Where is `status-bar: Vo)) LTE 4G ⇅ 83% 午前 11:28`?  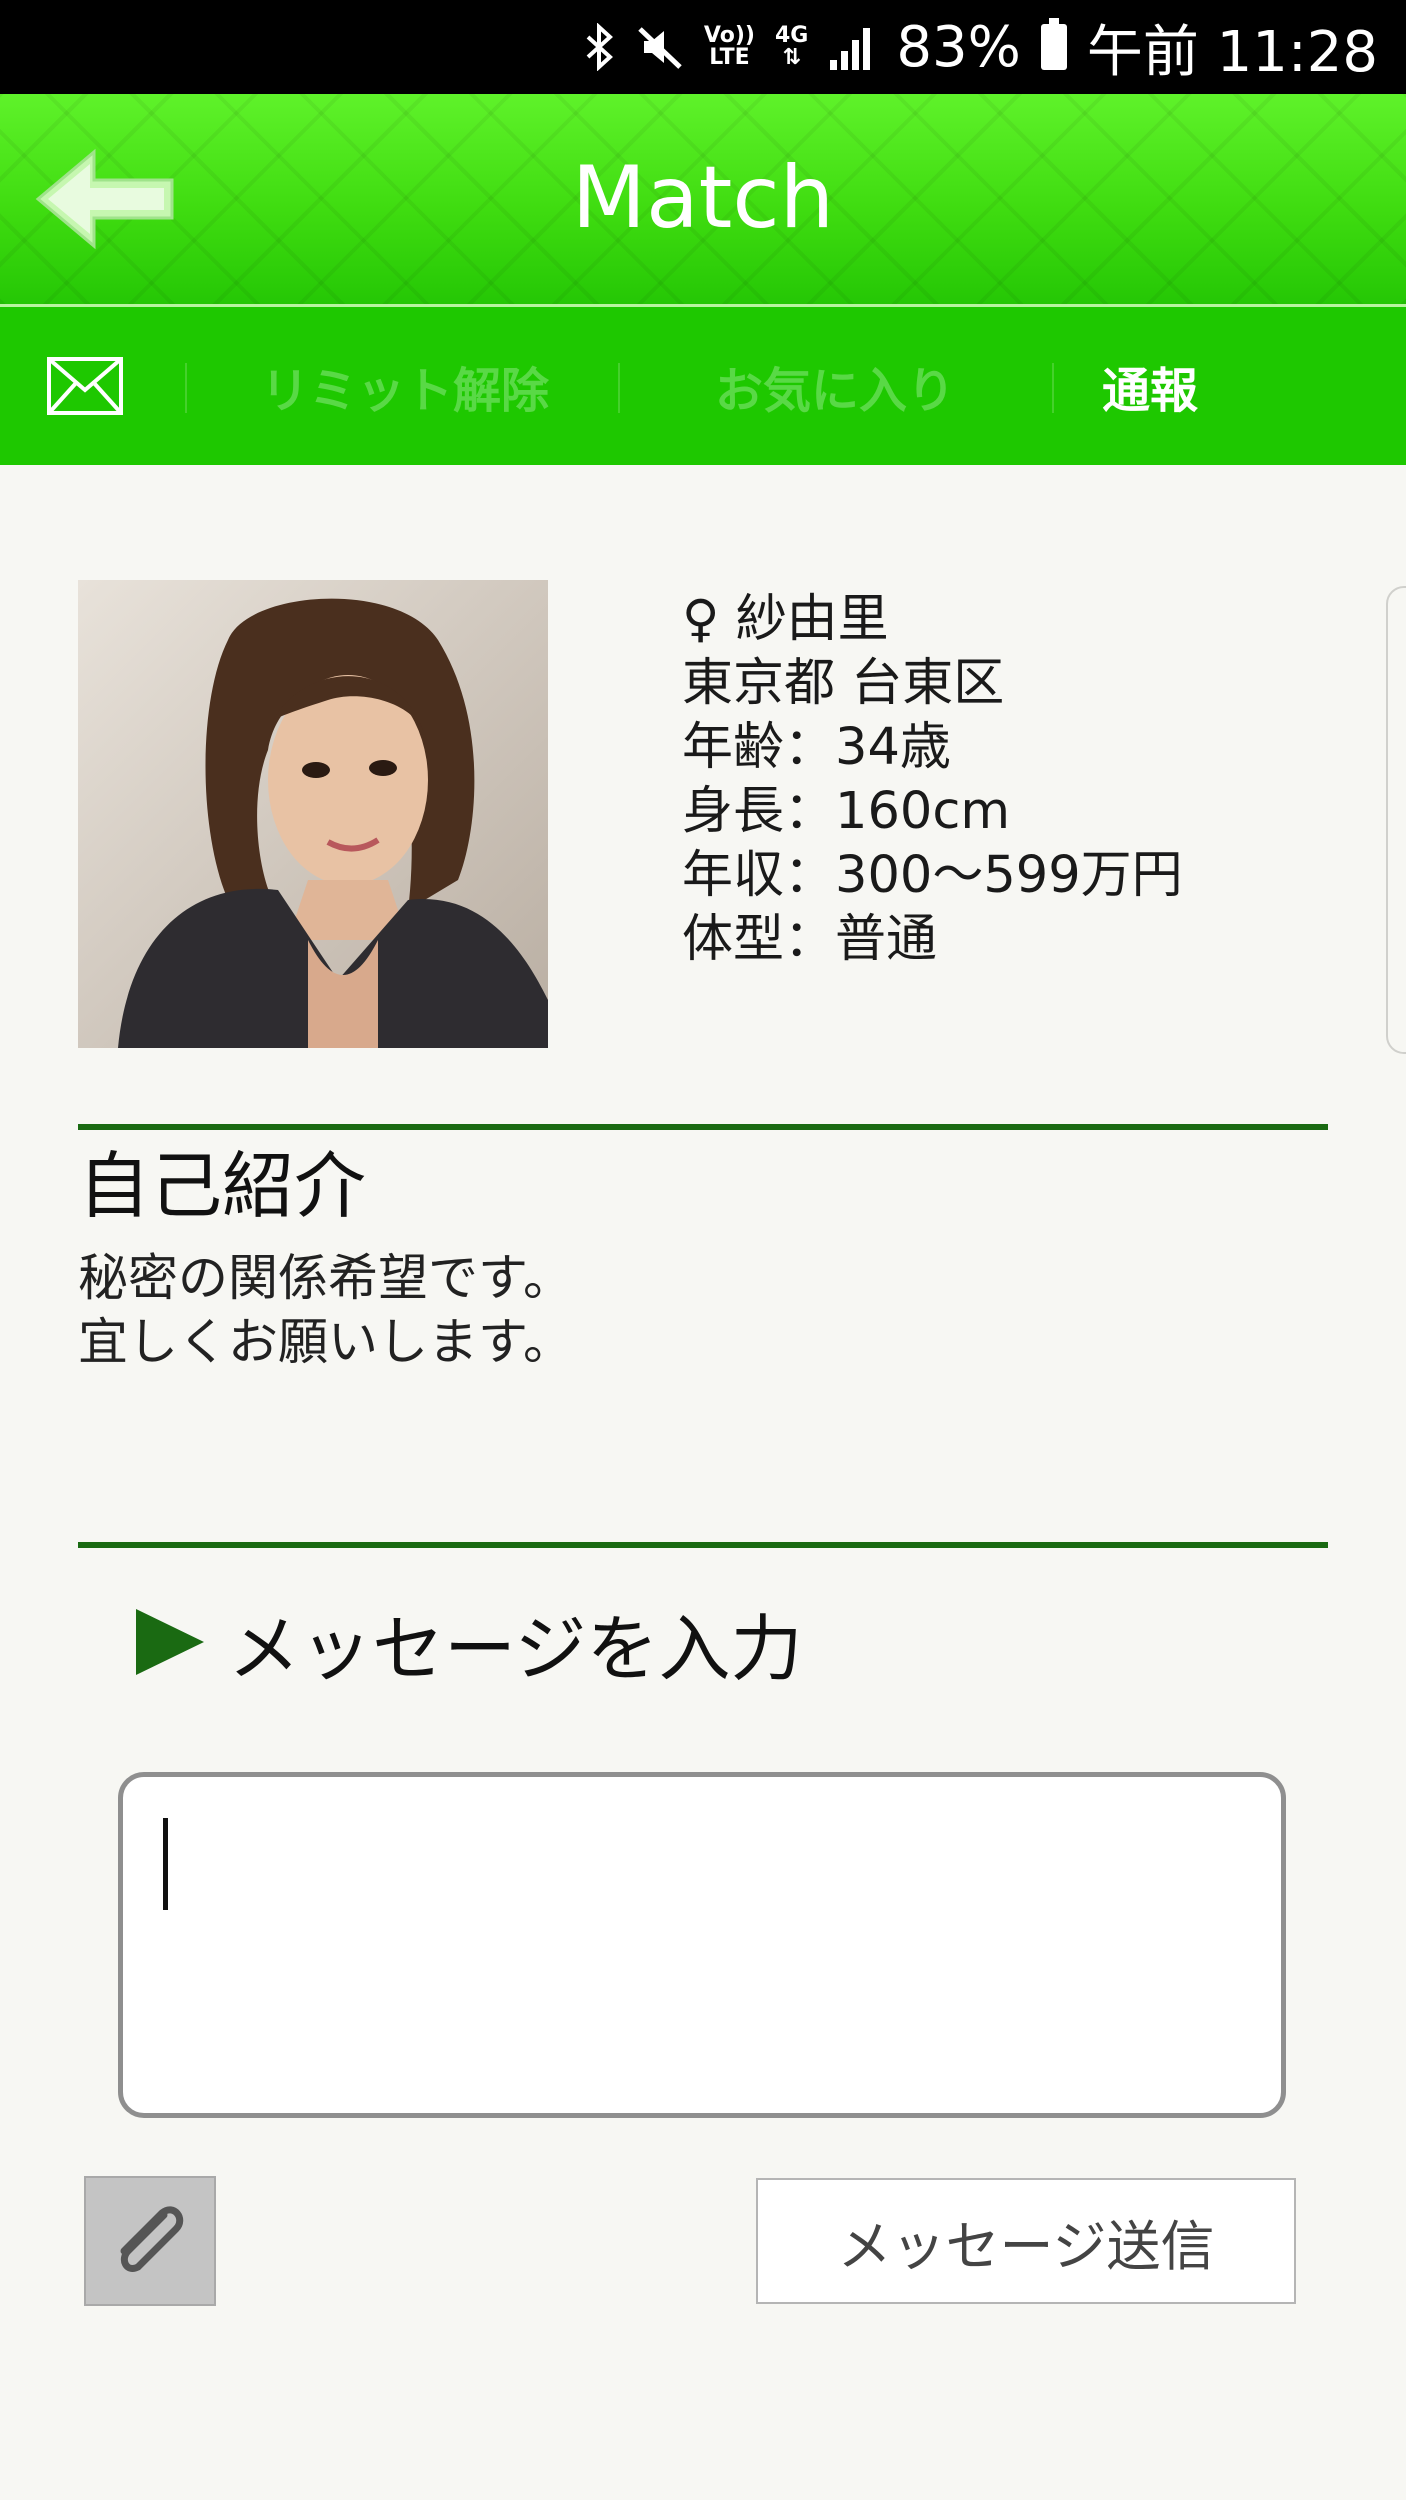 status-bar: Vo)) LTE 4G ⇅ 83% 午前 11:28 is located at coordinates (703, 47).